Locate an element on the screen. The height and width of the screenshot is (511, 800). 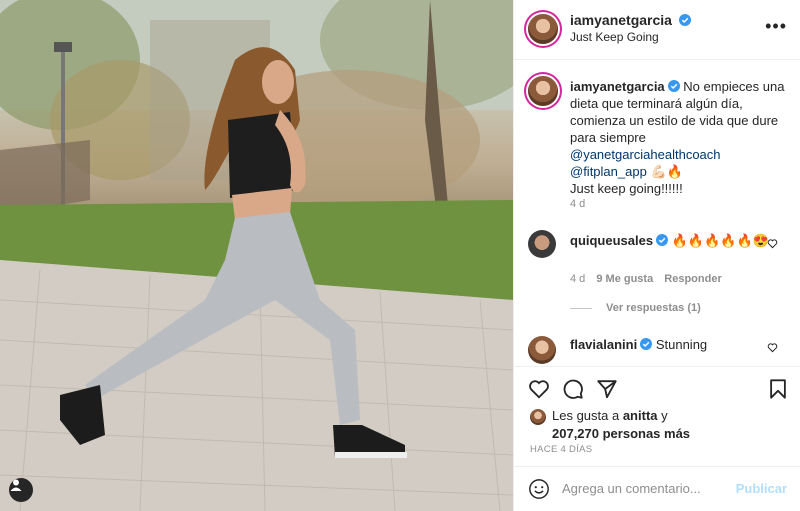
post-header: iamyanetgarcia Just Keep Going ••• is located at coordinates (657, 30).